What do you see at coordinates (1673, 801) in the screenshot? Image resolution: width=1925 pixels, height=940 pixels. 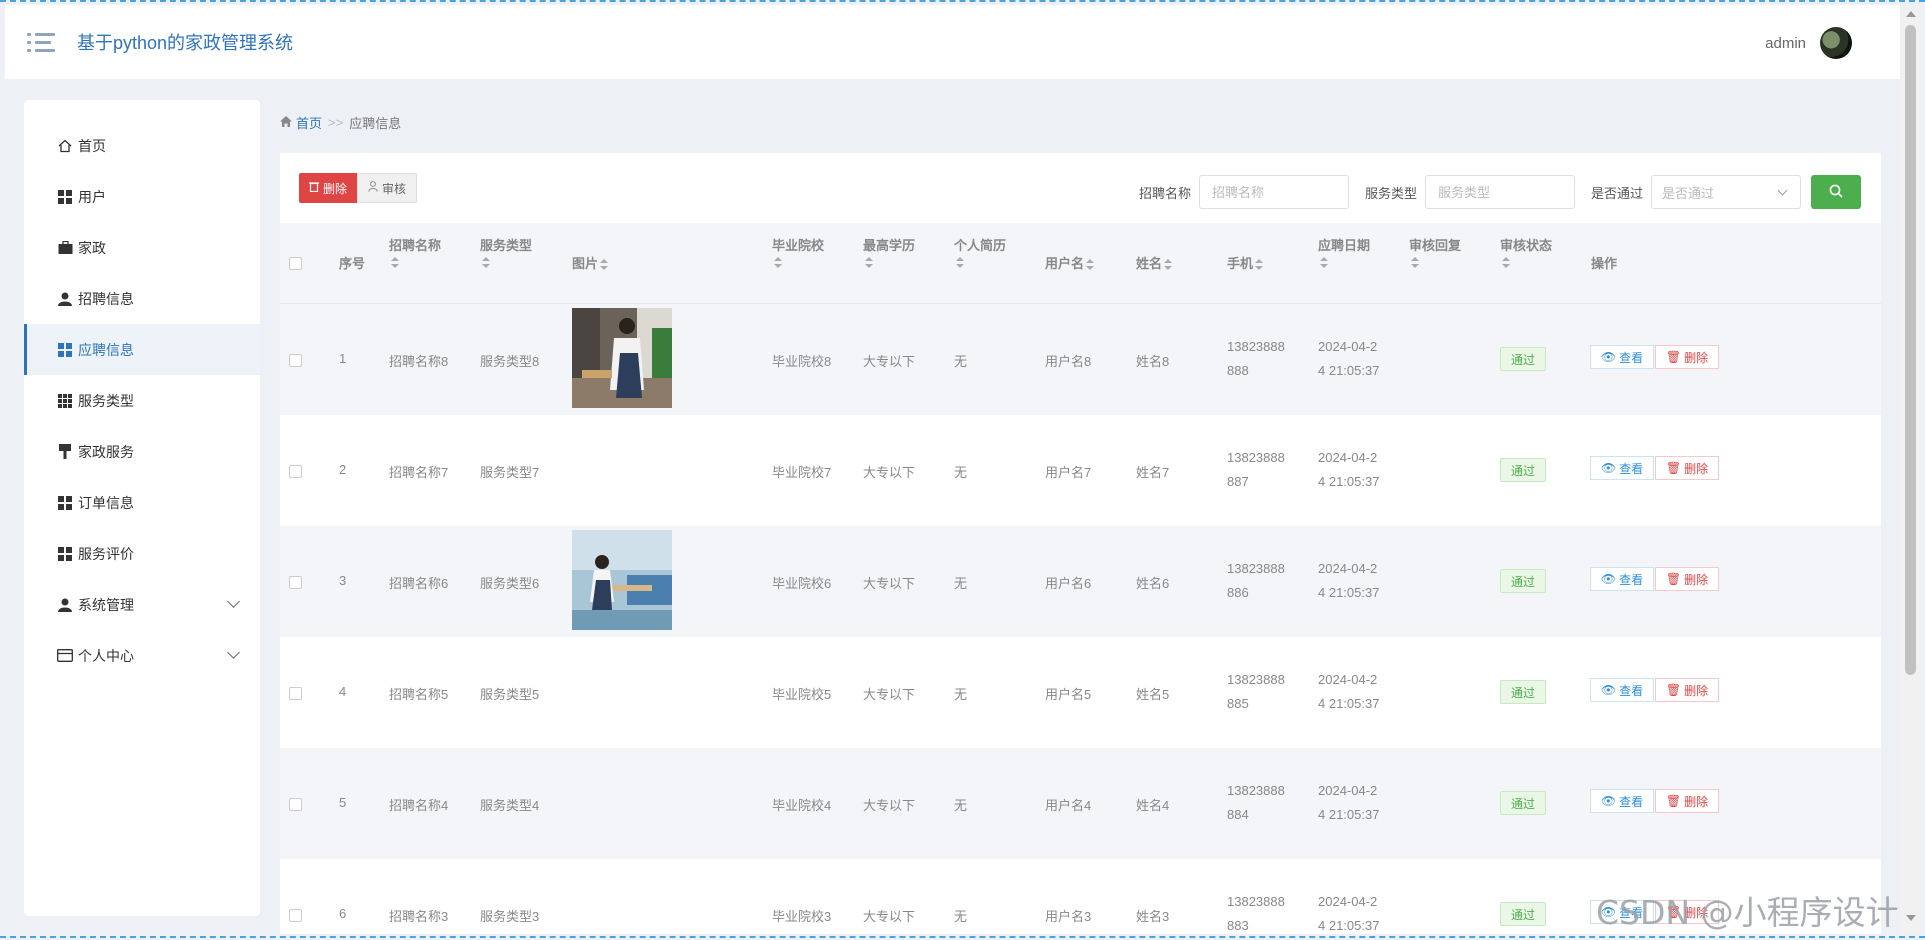 I see `trash-icon: 🗑` at bounding box center [1673, 801].